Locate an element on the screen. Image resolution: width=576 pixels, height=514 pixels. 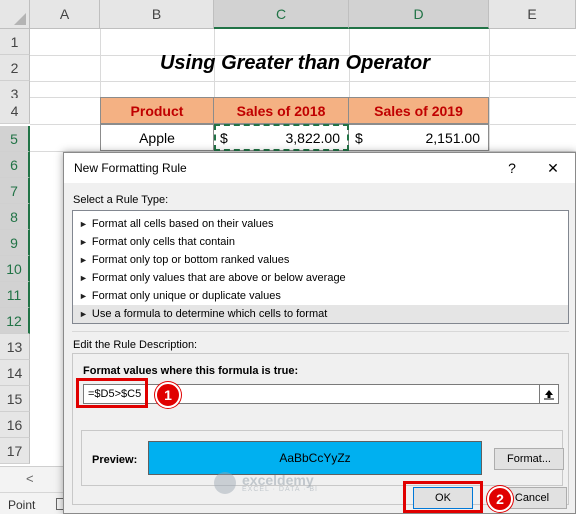
edit-description-label: Edit the Rule Description: is located at coordinates (135, 345).